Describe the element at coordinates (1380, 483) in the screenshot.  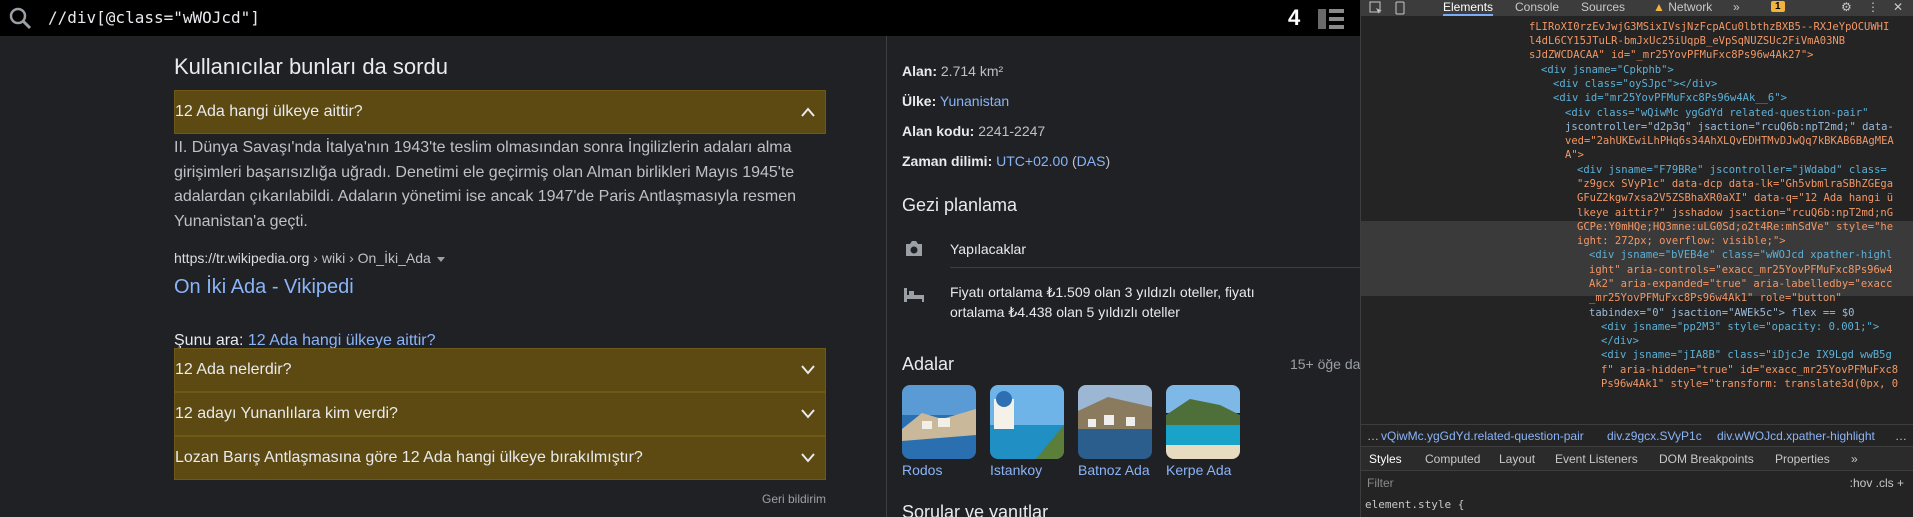
I see `filter-input: Filter` at that location.